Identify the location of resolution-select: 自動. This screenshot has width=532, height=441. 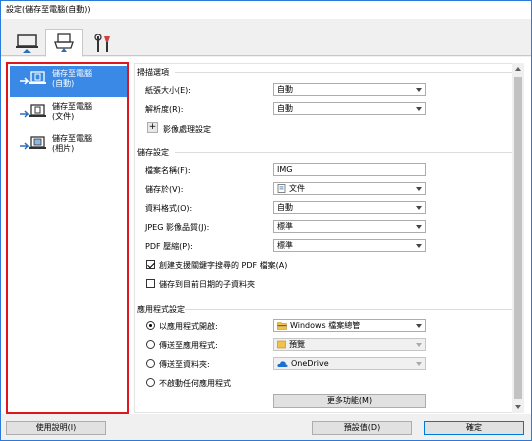
(349, 108).